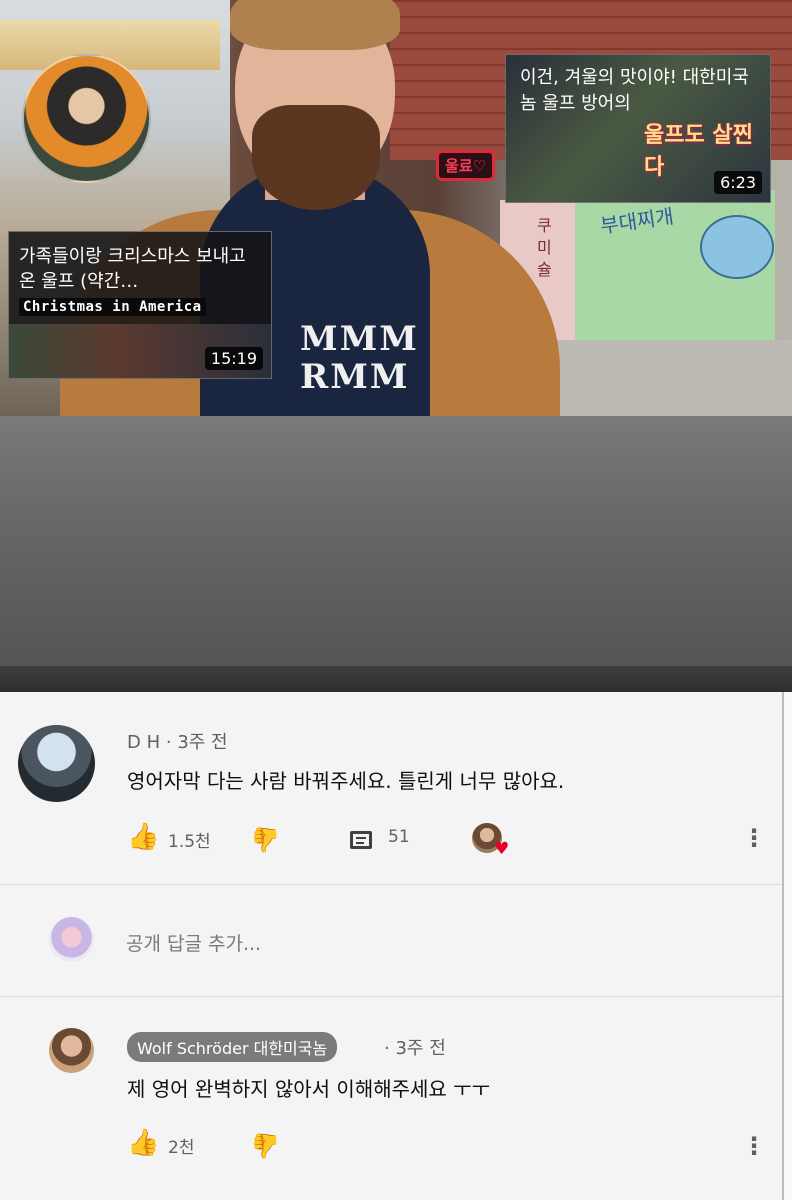 This screenshot has height=1200, width=792. I want to click on reply-count: 51, so click(399, 837).